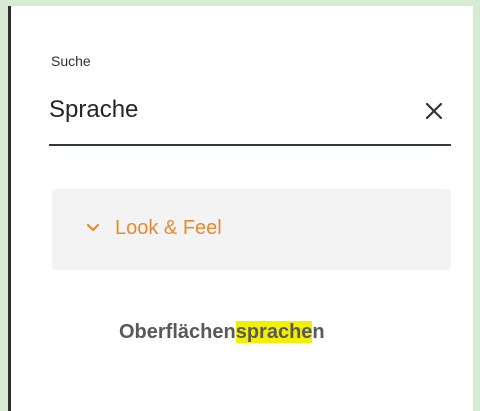 The width and height of the screenshot is (480, 411). What do you see at coordinates (168, 228) in the screenshot?
I see `group-title: Look & Feel` at bounding box center [168, 228].